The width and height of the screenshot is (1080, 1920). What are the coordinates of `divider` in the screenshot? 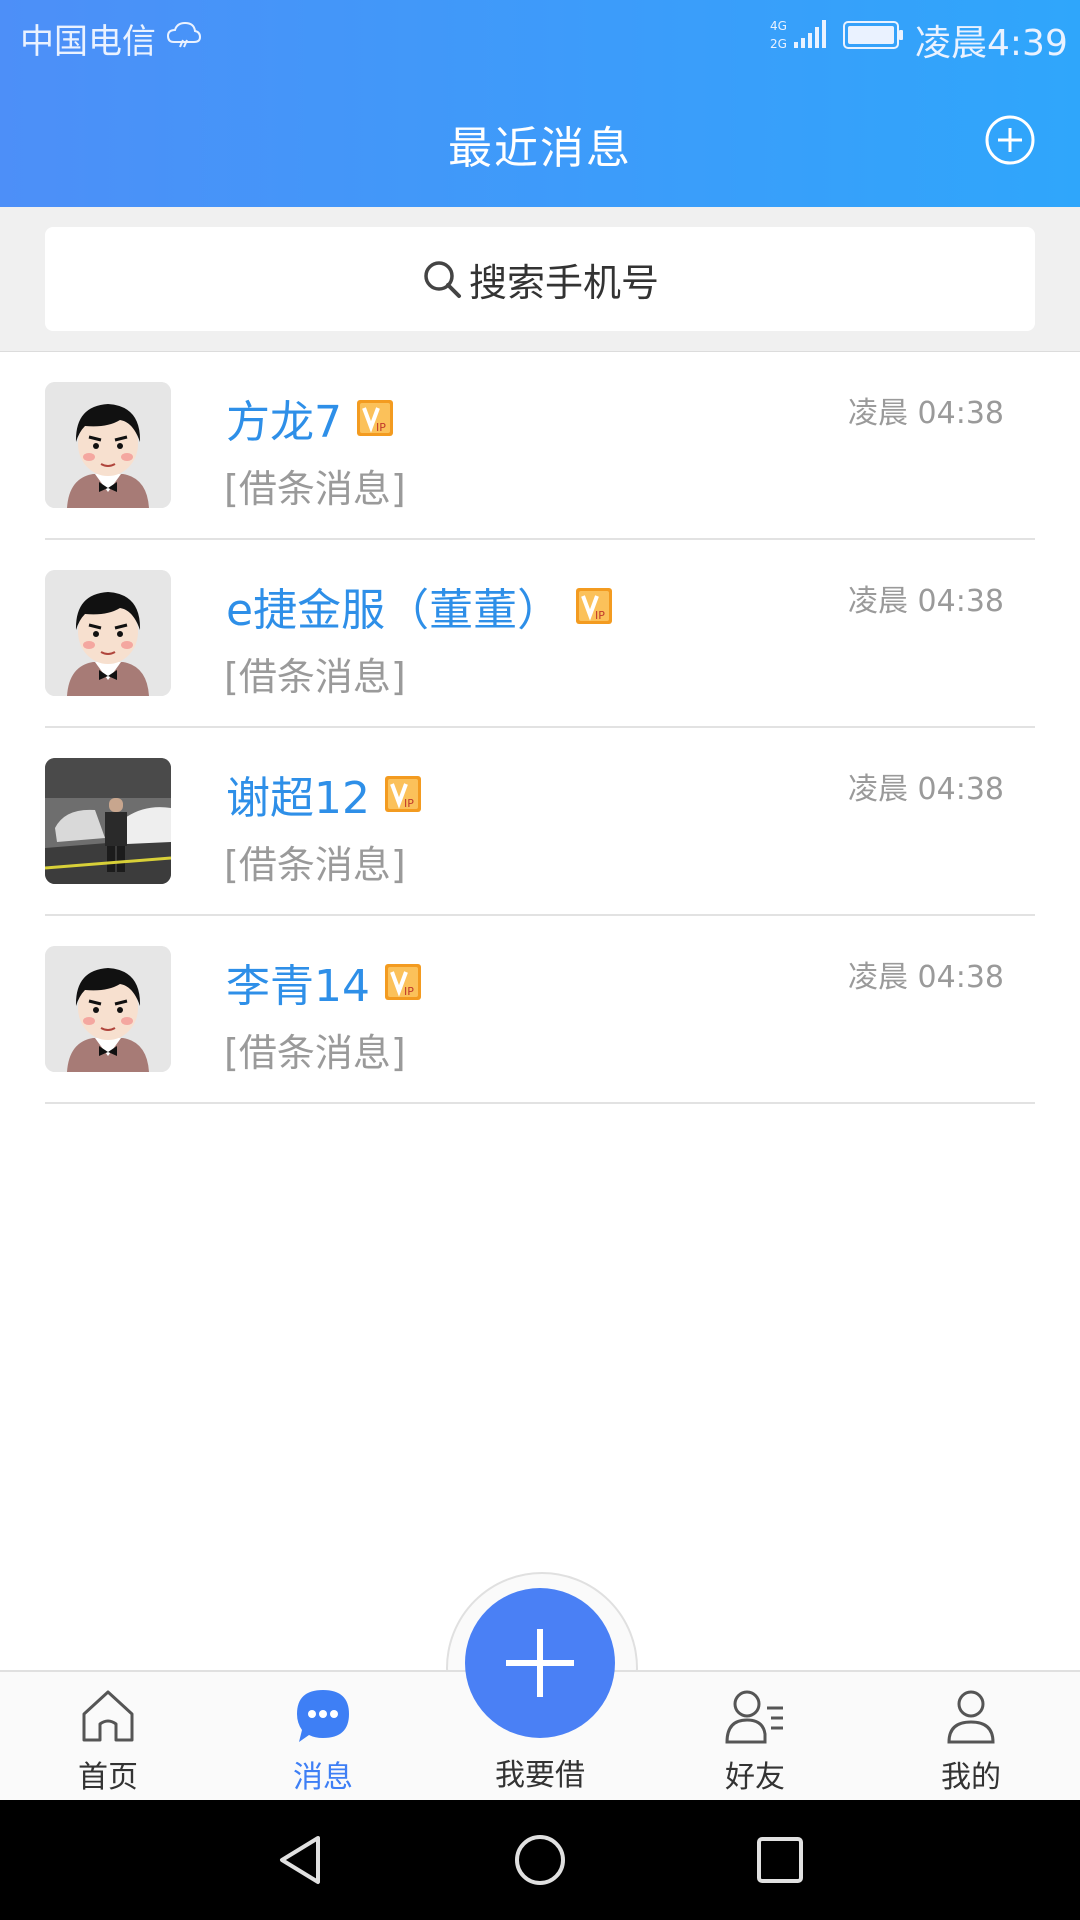 It's located at (540, 1103).